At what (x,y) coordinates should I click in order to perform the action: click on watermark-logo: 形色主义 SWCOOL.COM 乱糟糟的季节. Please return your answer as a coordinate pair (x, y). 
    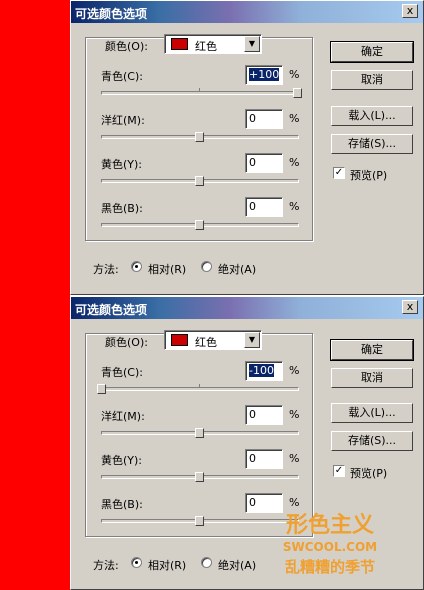
    Looking at the image, I should click on (330, 544).